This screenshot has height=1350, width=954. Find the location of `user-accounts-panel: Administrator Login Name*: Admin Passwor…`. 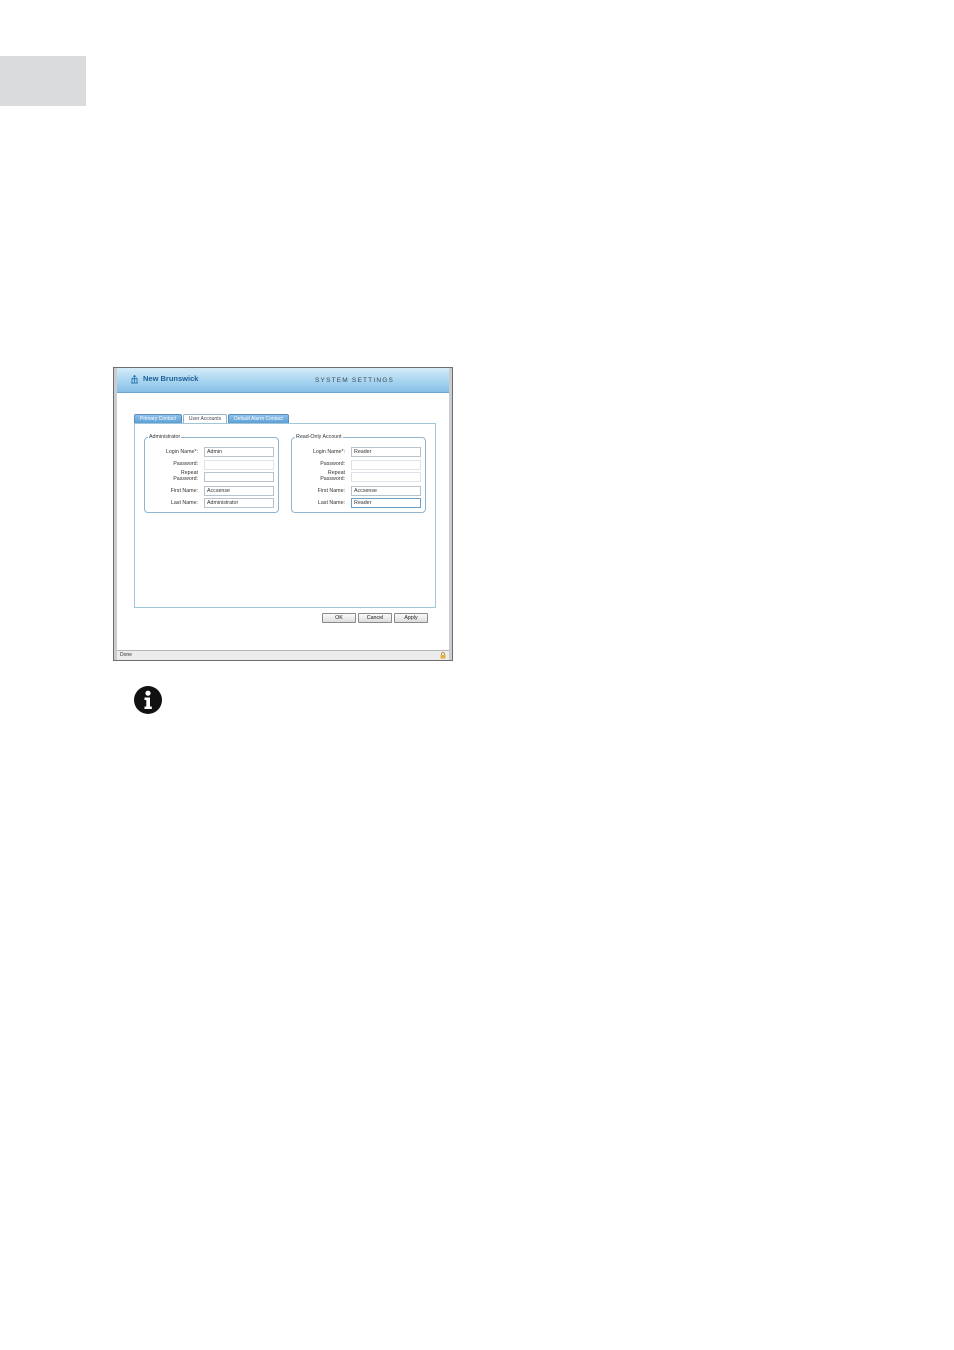

user-accounts-panel: Administrator Login Name*: Admin Passwor… is located at coordinates (285, 515).